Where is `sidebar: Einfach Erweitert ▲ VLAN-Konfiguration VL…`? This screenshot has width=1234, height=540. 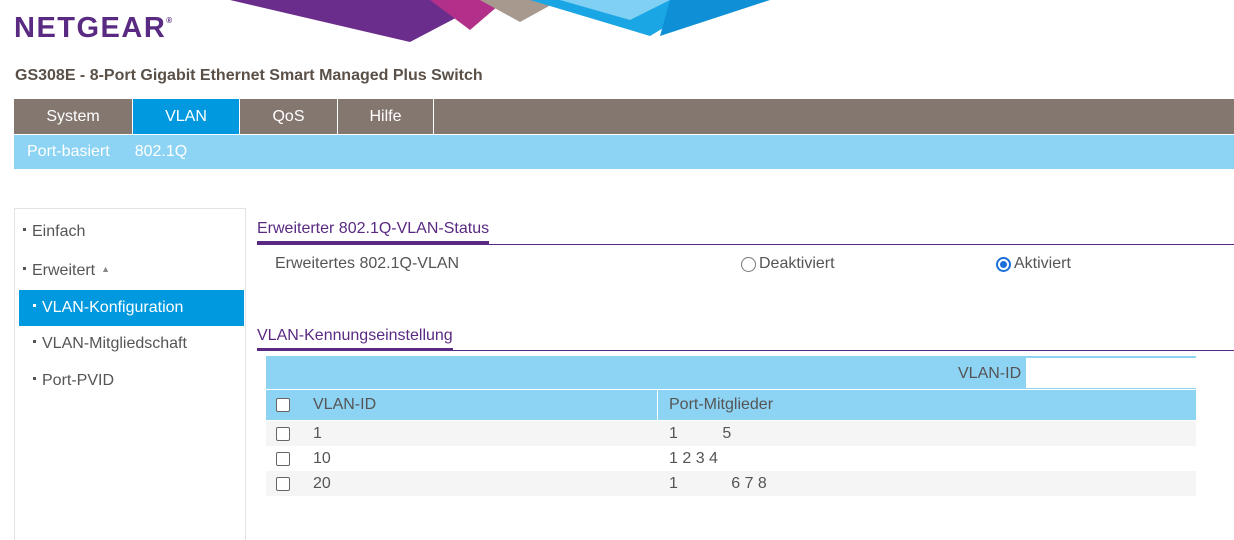 sidebar: Einfach Erweitert ▲ VLAN-Konfiguration VL… is located at coordinates (130, 374).